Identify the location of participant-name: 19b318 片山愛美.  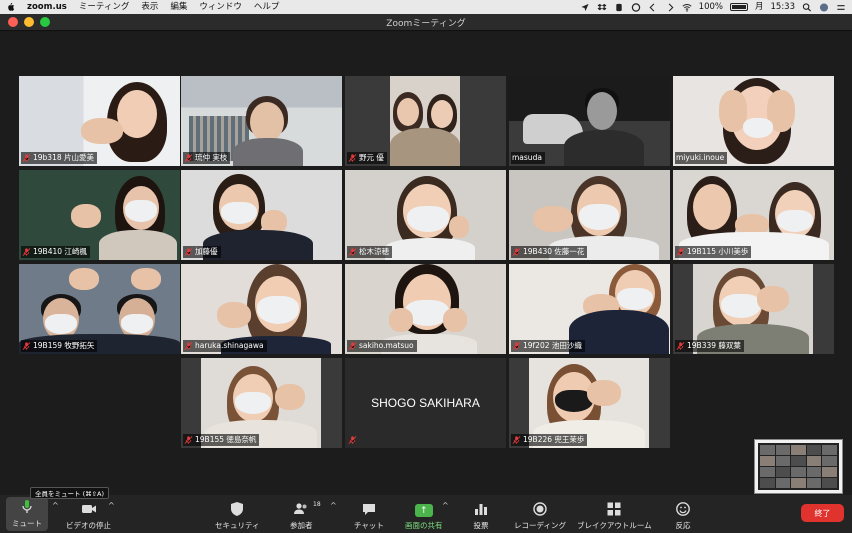
(64, 157).